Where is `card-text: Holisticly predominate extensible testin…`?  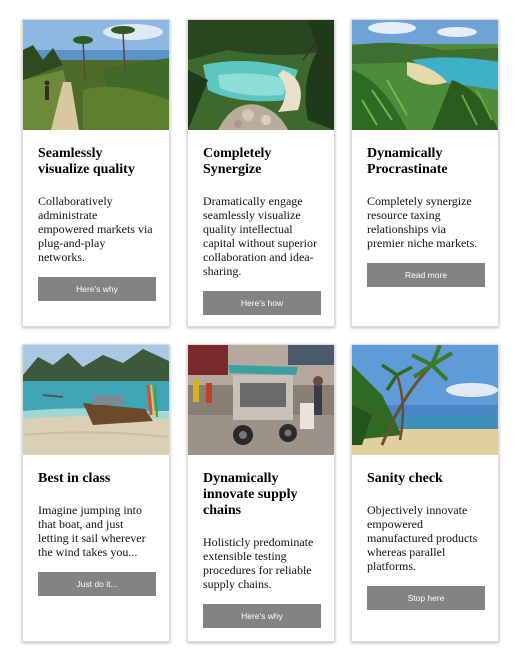
card-text: Holisticly predominate extensible testin… is located at coordinates (258, 563).